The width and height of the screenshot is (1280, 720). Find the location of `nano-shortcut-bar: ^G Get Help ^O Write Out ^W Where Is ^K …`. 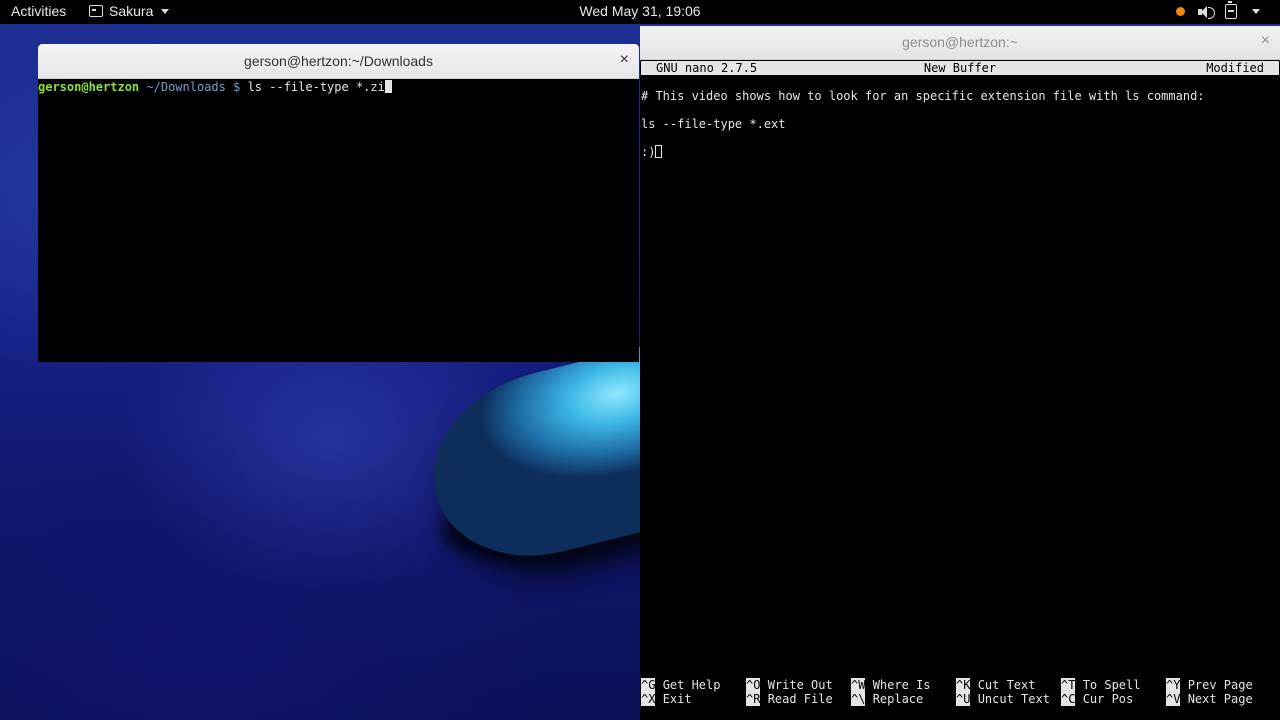

nano-shortcut-bar: ^G Get Help ^O Write Out ^W Where Is ^K … is located at coordinates (960, 693).